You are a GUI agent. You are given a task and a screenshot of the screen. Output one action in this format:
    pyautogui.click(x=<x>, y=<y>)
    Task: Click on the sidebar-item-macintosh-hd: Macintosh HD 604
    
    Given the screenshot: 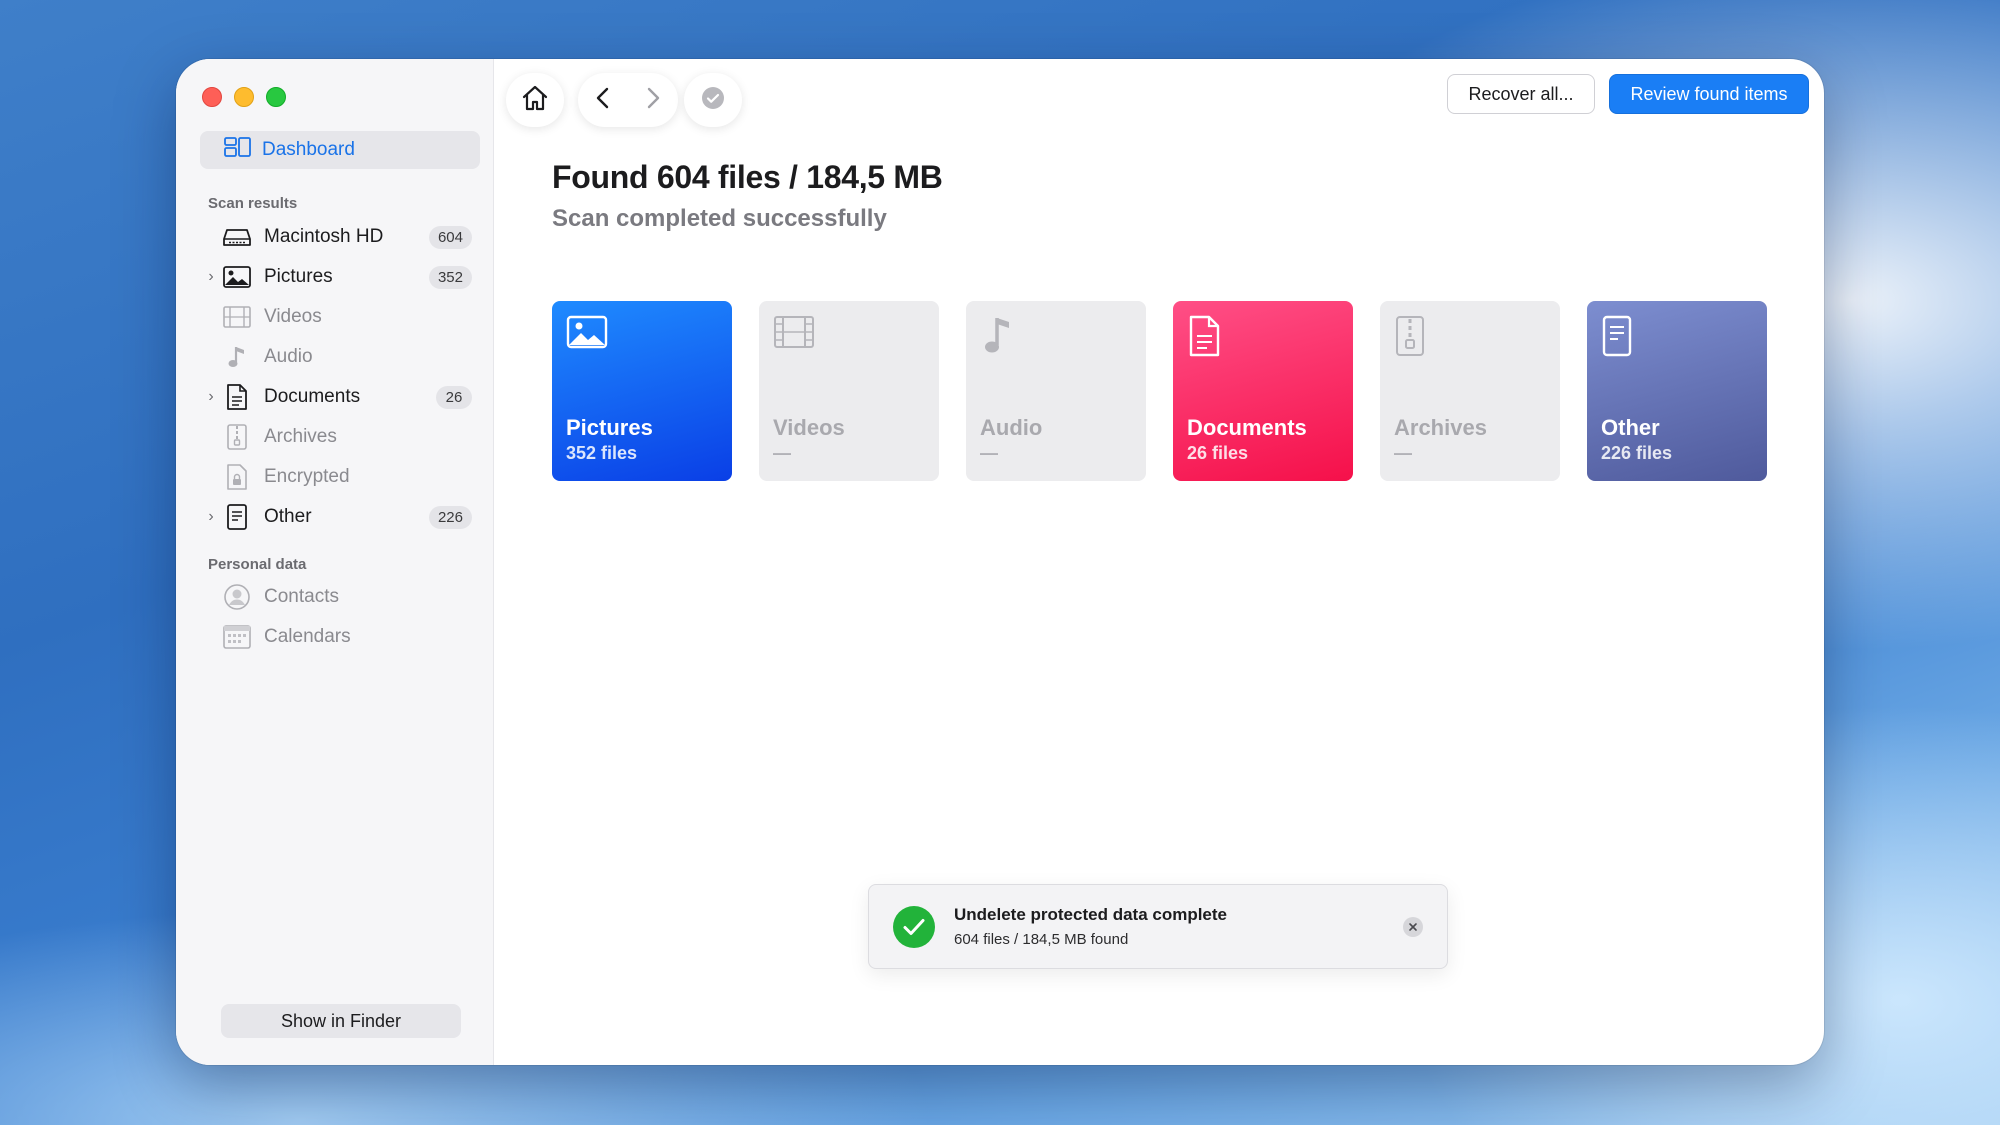 What is the action you would take?
    pyautogui.click(x=340, y=237)
    